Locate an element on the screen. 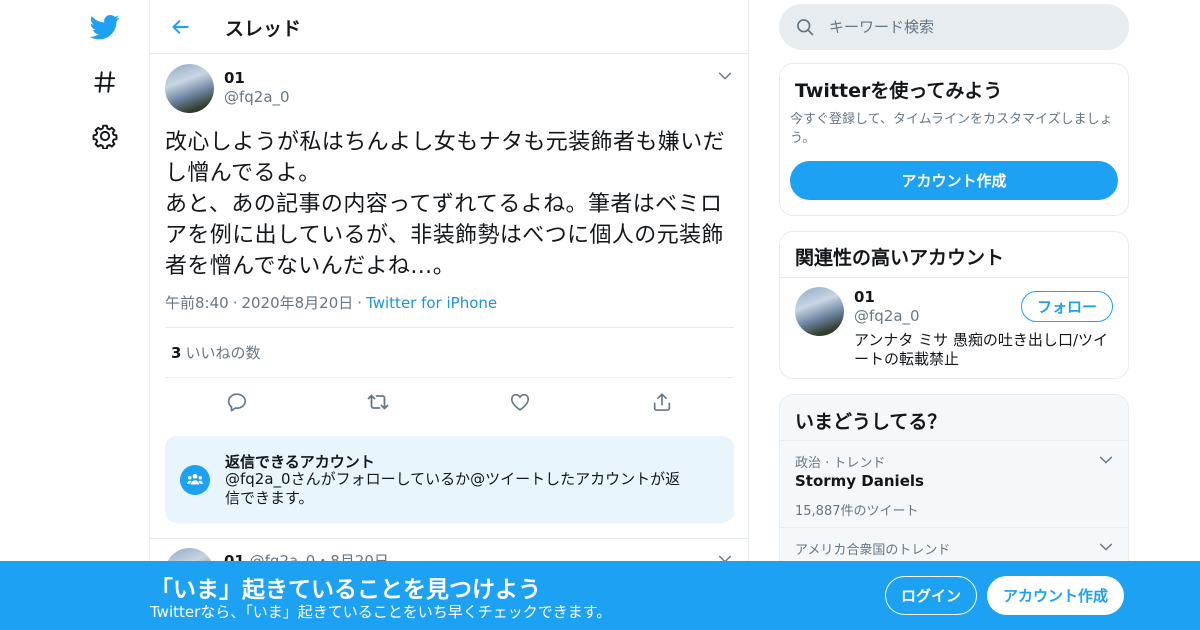 The image size is (1200, 630). retweet-button is located at coordinates (378, 402).